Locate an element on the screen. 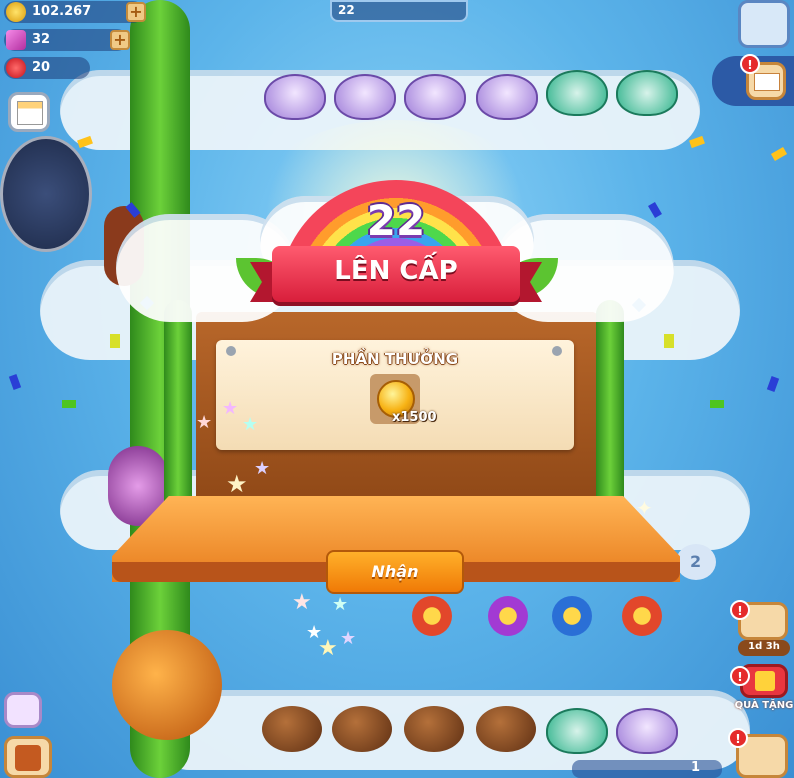 The image size is (794, 778). gift-alert-icon: ! is located at coordinates (740, 676).